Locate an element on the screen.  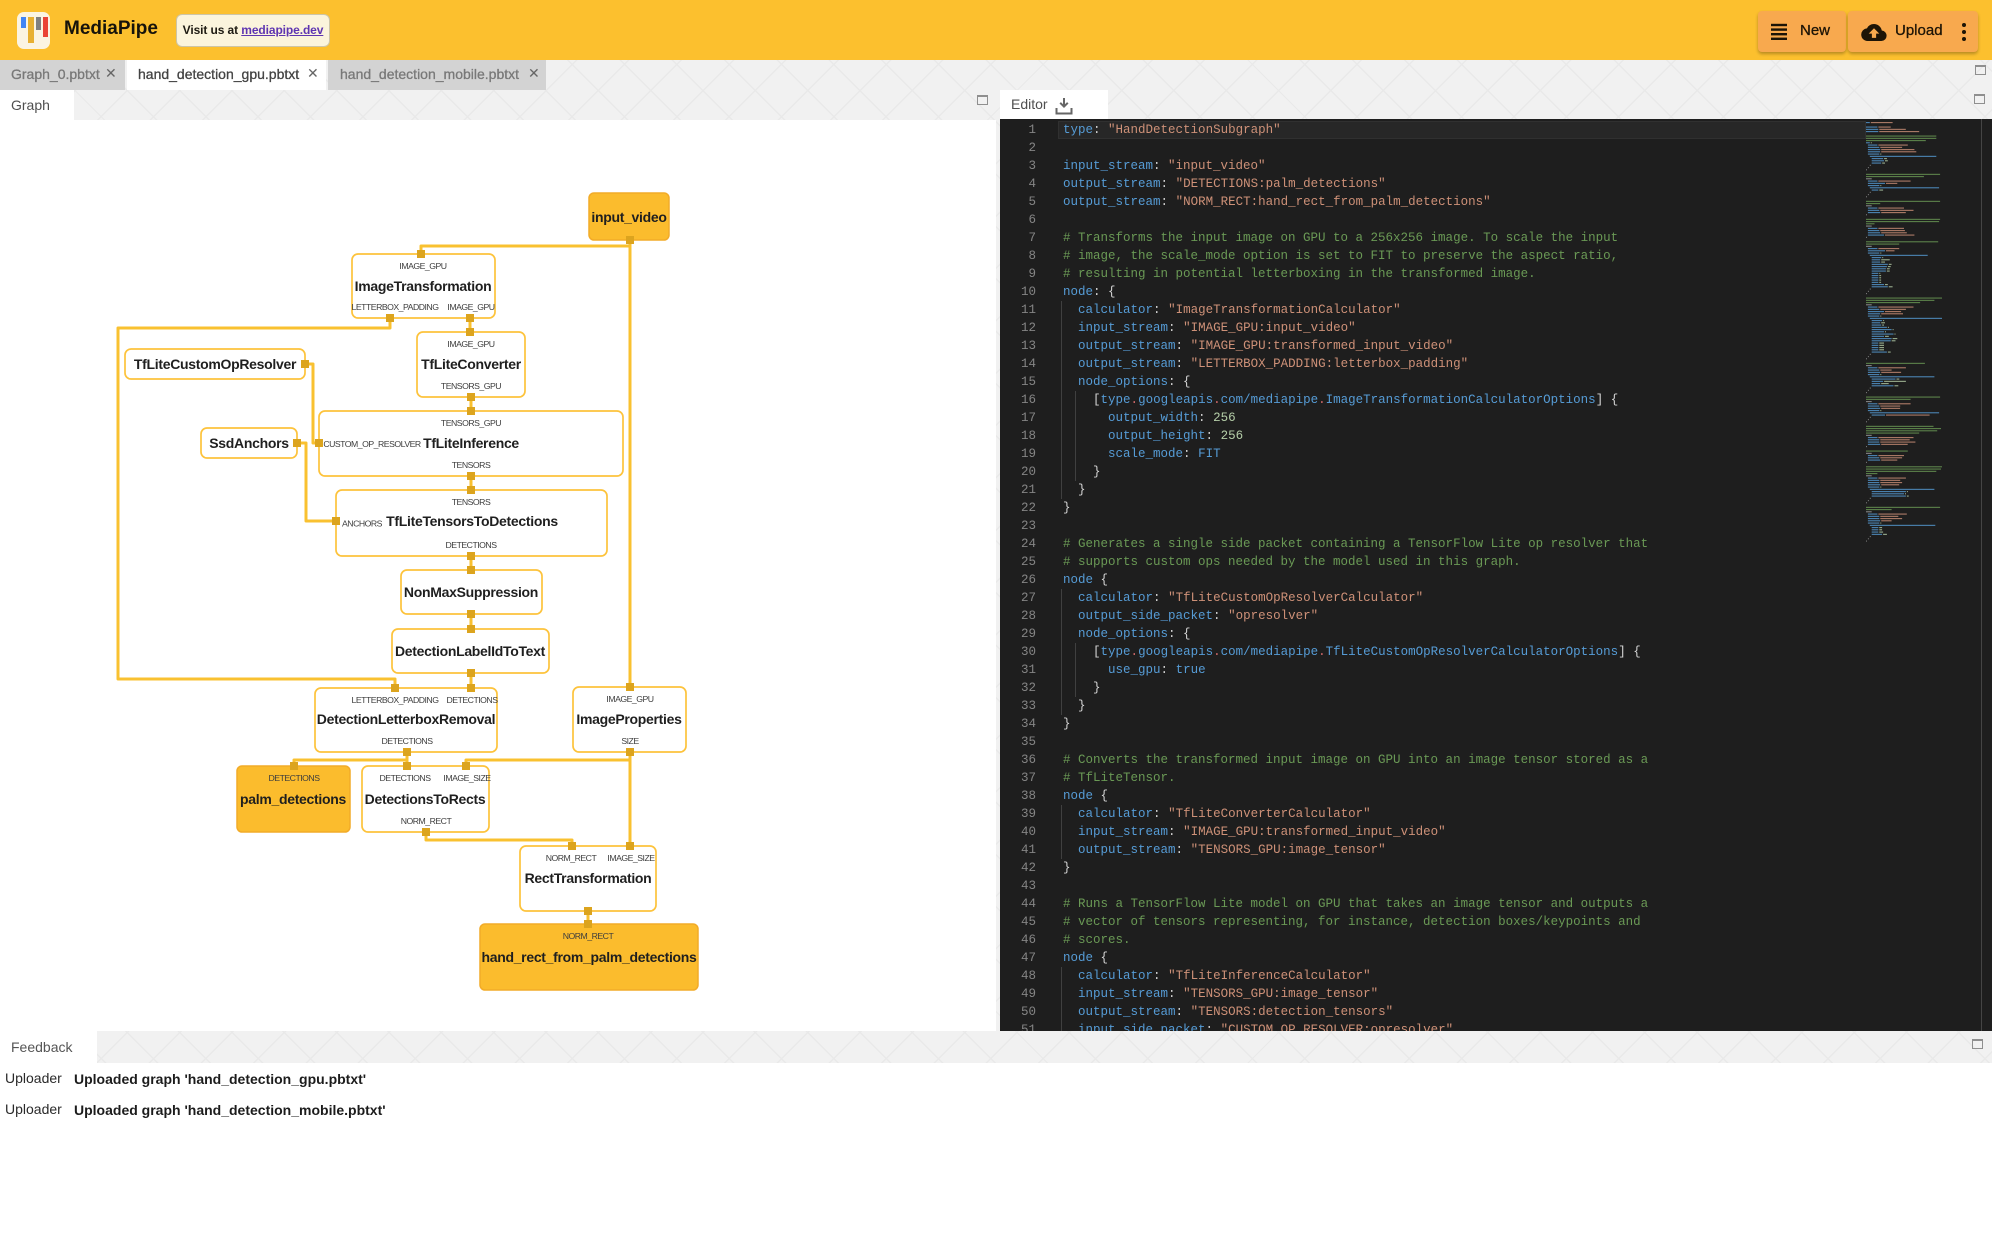
svg-text: SIZE is located at coordinates (630, 741).